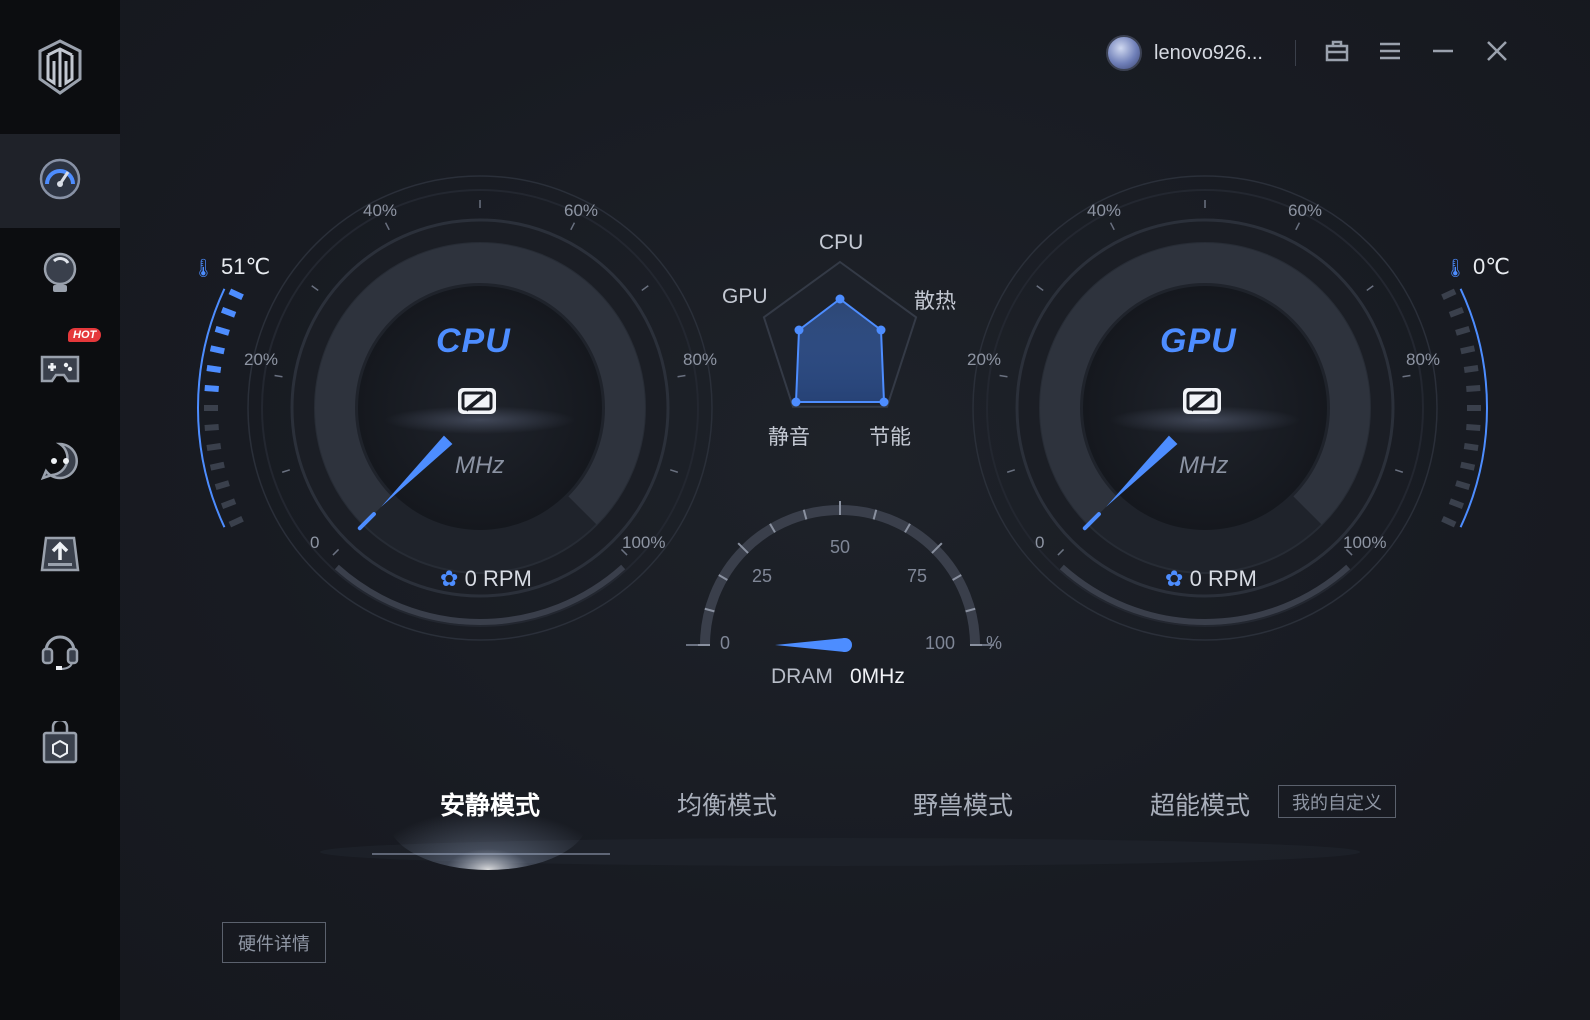 Image resolution: width=1590 pixels, height=1020 pixels. I want to click on dram-label: DRAM, so click(802, 676).